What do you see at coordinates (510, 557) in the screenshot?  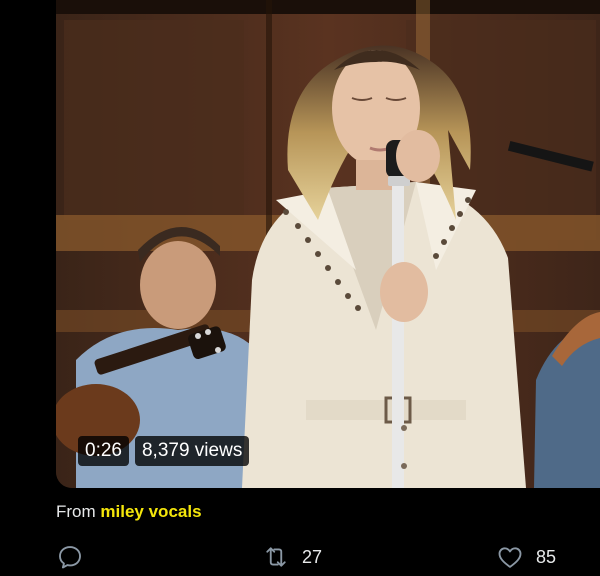 I see `heart-icon` at bounding box center [510, 557].